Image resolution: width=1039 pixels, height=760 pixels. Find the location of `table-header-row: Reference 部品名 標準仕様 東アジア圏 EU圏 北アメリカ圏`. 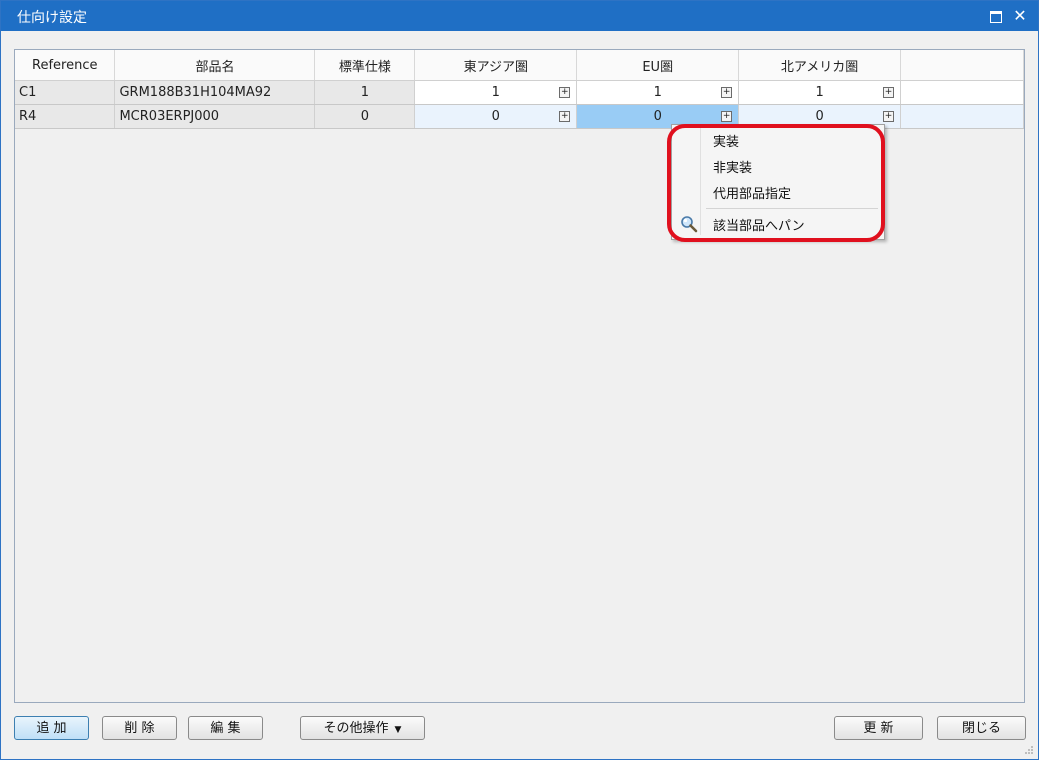

table-header-row: Reference 部品名 標準仕様 東アジア圏 EU圏 北アメリカ圏 is located at coordinates (519, 65).